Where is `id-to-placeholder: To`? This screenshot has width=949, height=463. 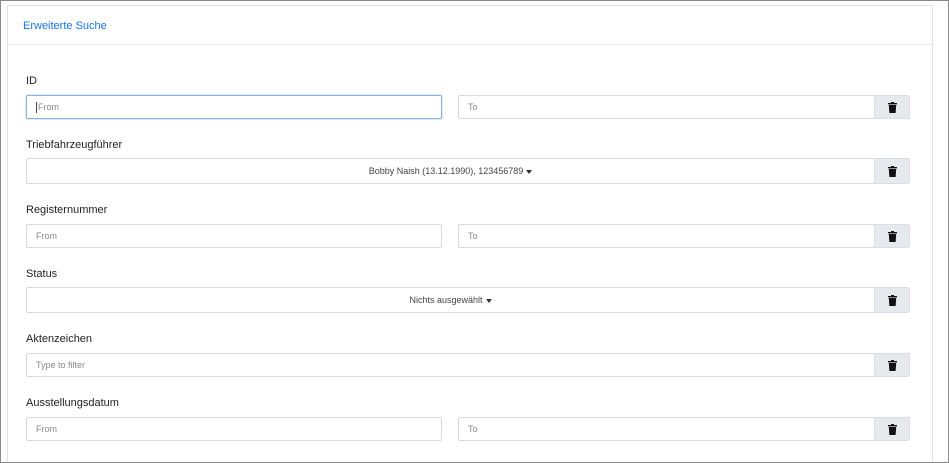
id-to-placeholder: To is located at coordinates (473, 107).